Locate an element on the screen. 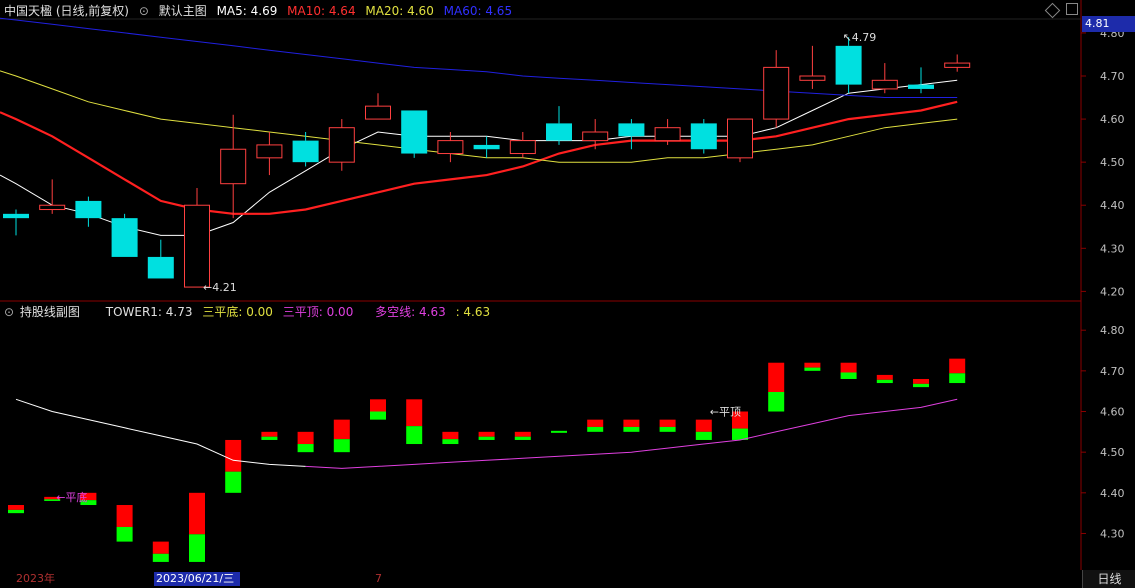 The image size is (1135, 588). tower-bar is located at coordinates (559, 431).